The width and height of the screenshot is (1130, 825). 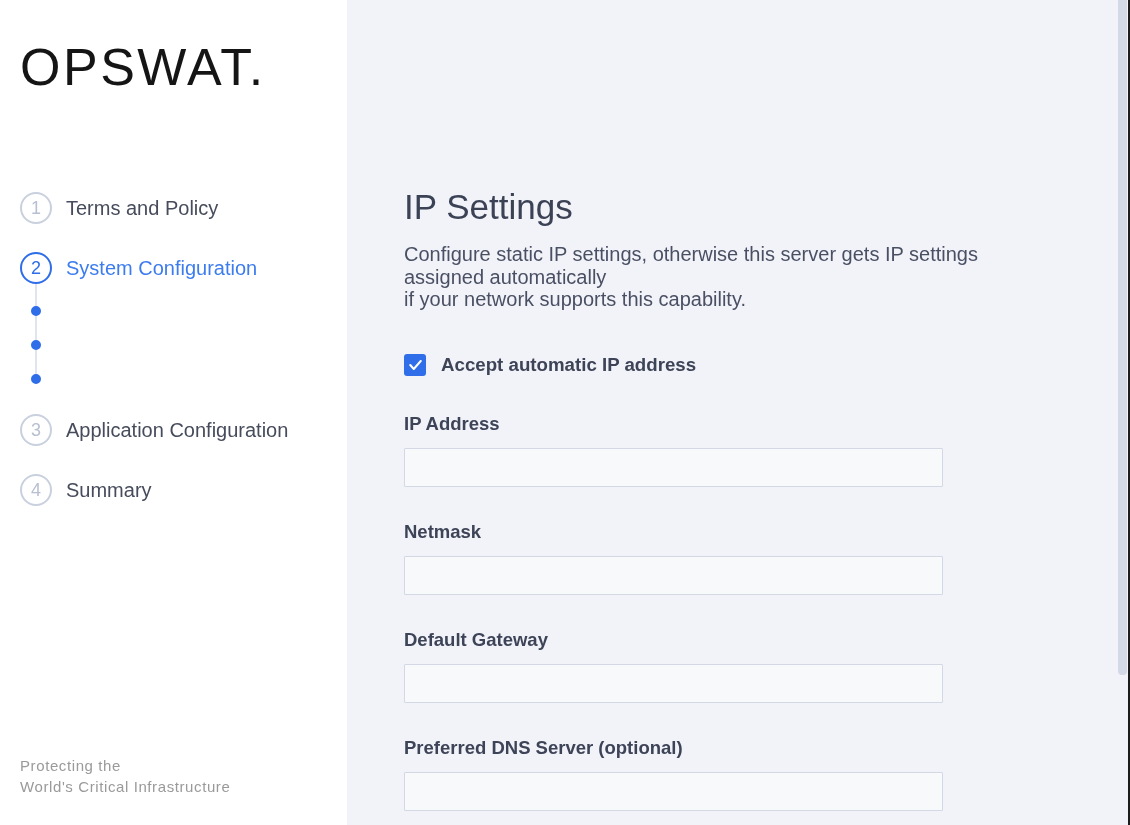 I want to click on page-title: IP Settings, so click(x=488, y=207).